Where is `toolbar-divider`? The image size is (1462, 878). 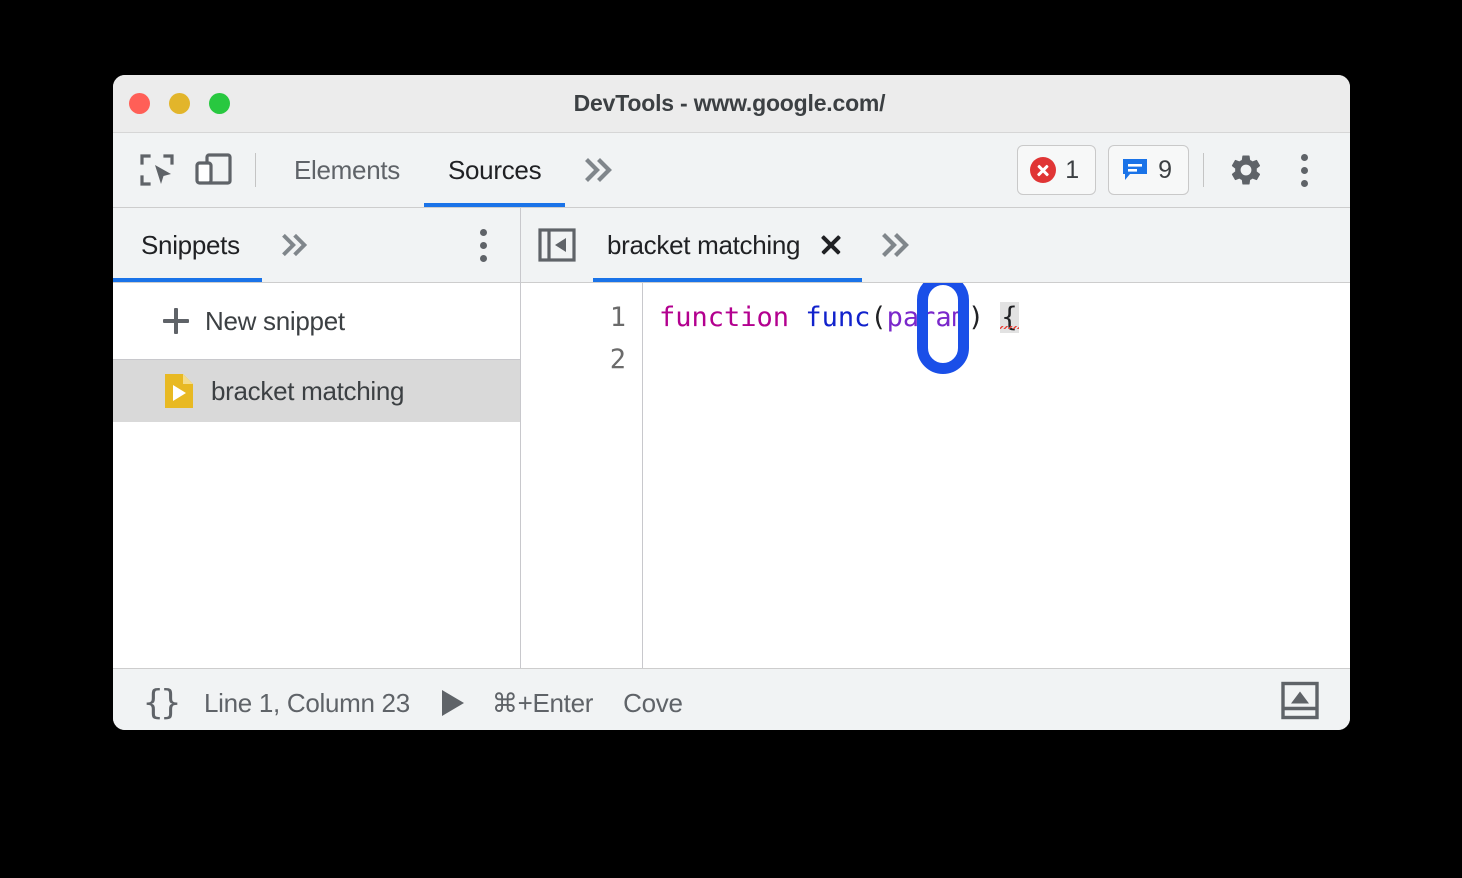 toolbar-divider is located at coordinates (255, 170).